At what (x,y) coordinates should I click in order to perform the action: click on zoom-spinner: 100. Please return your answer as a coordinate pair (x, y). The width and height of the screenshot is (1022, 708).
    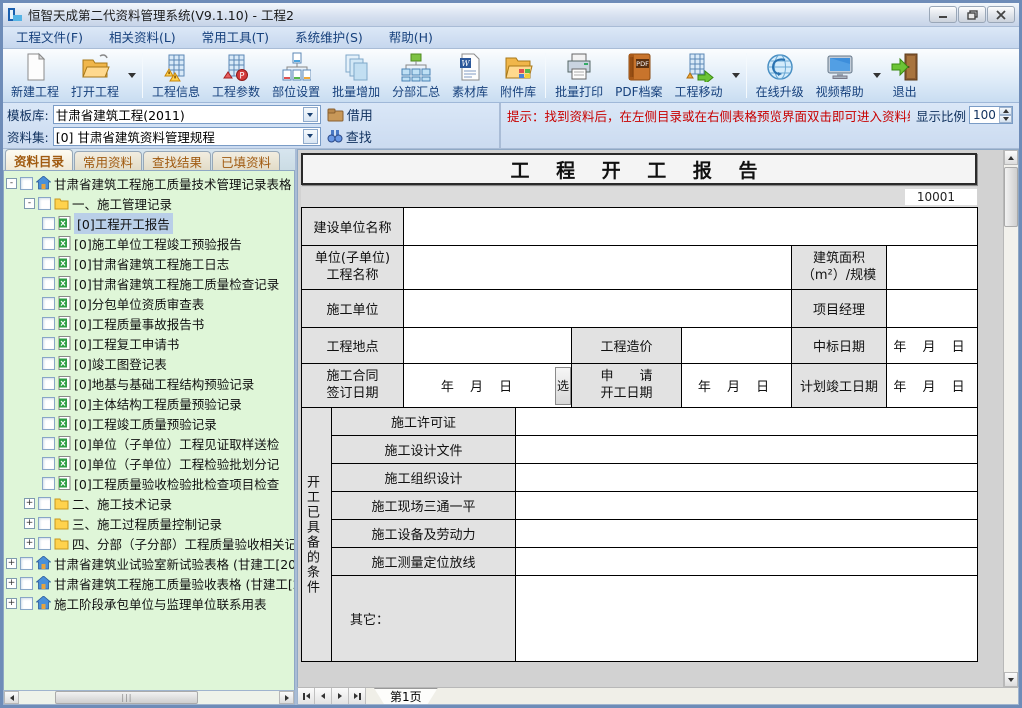
    Looking at the image, I should click on (991, 115).